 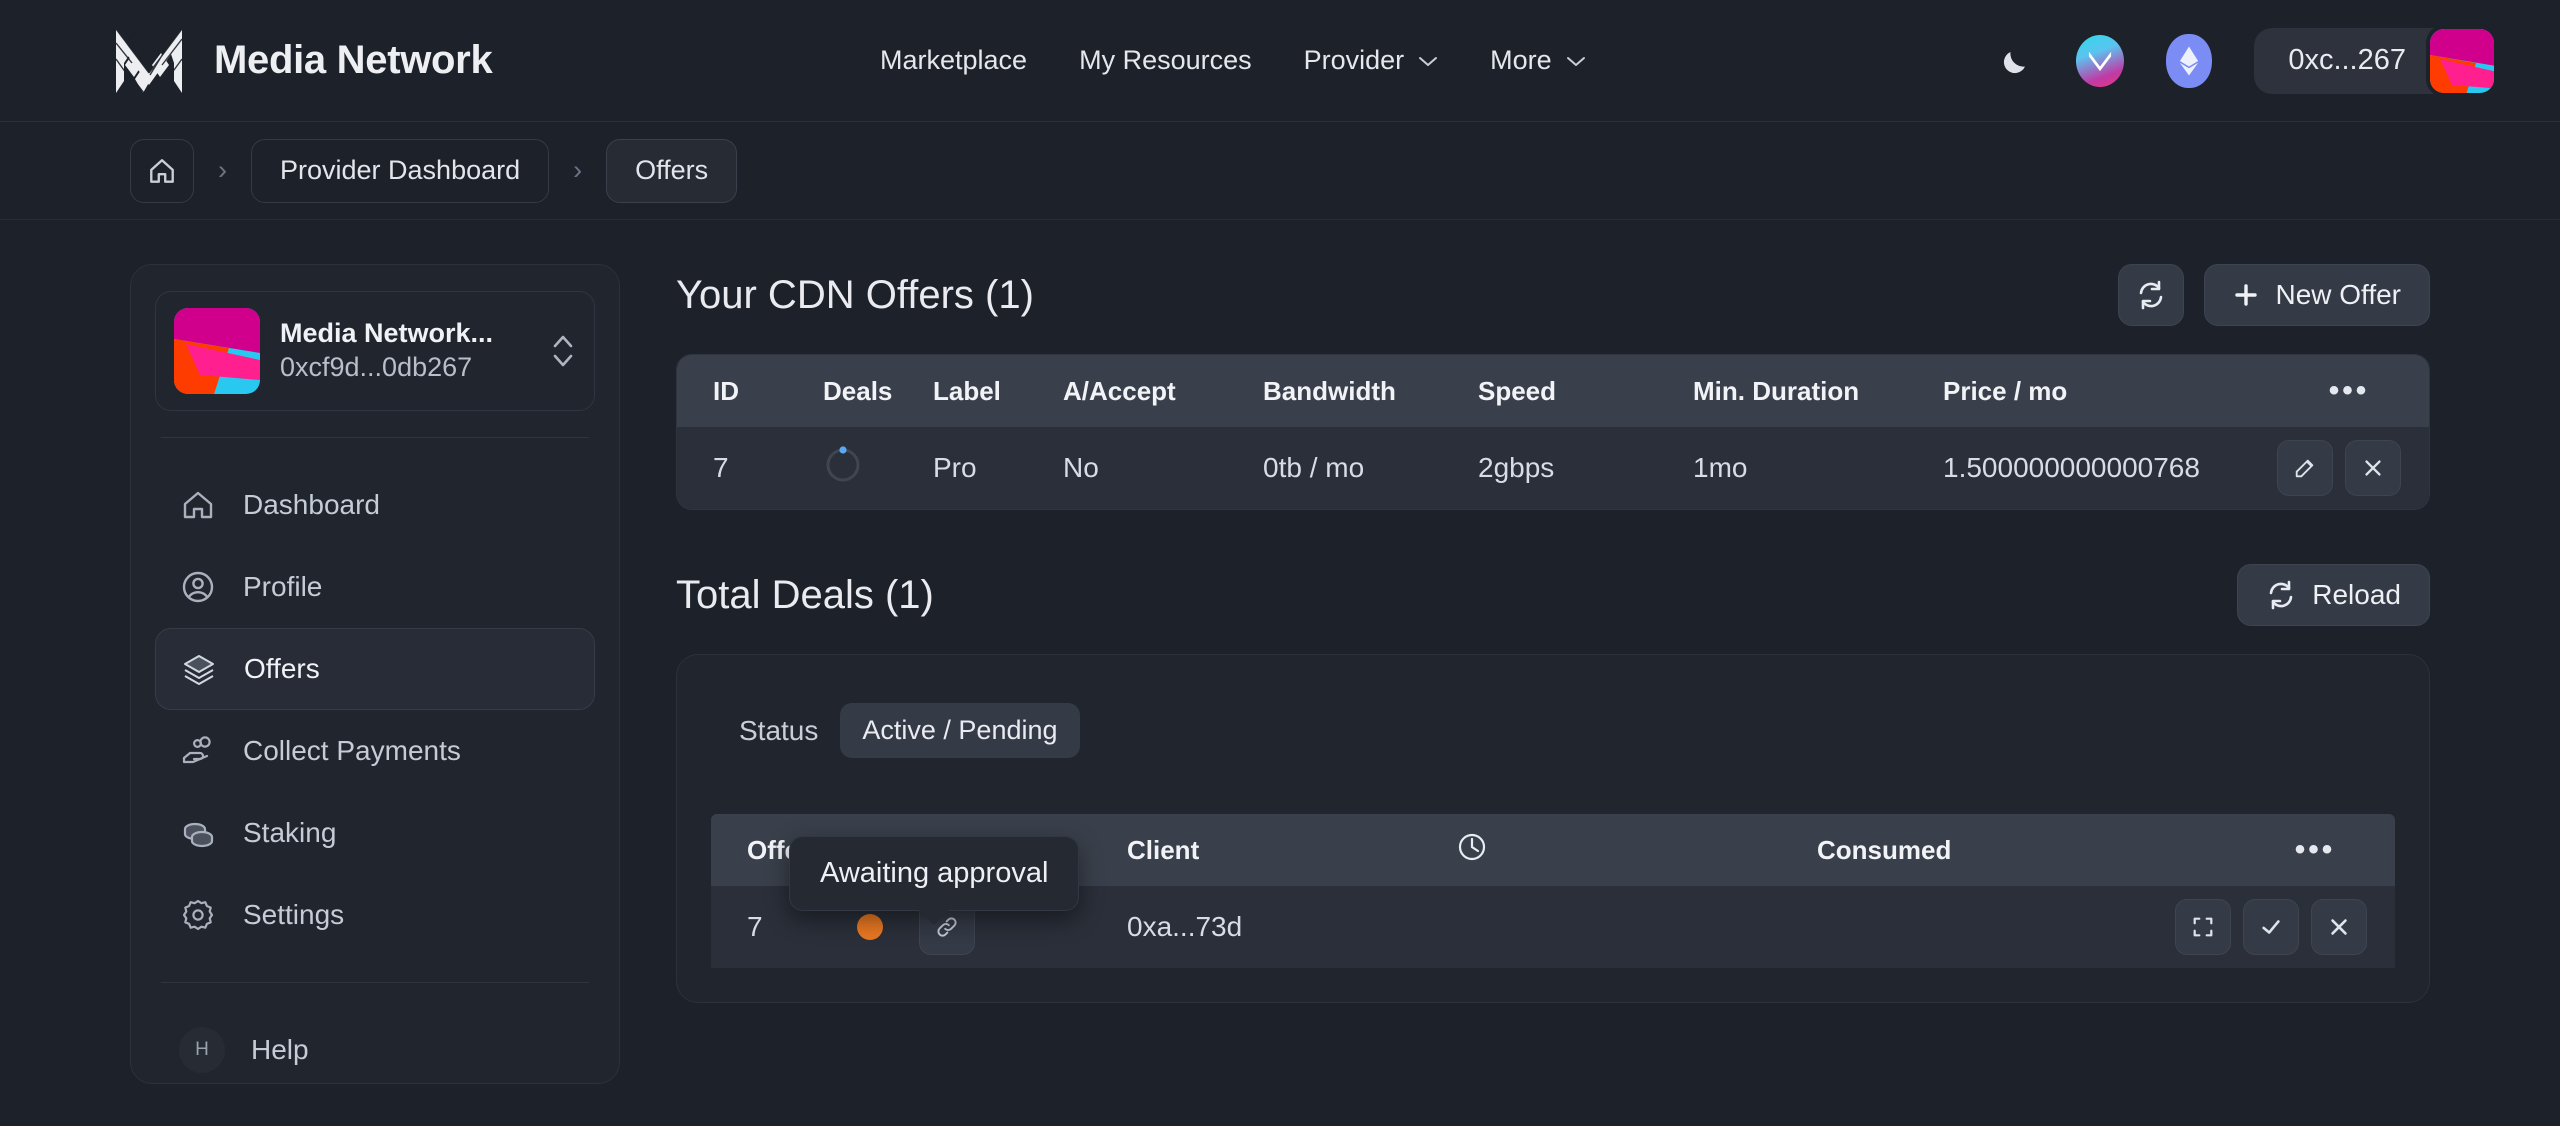 I want to click on token-balance-button, so click(x=2100, y=60).